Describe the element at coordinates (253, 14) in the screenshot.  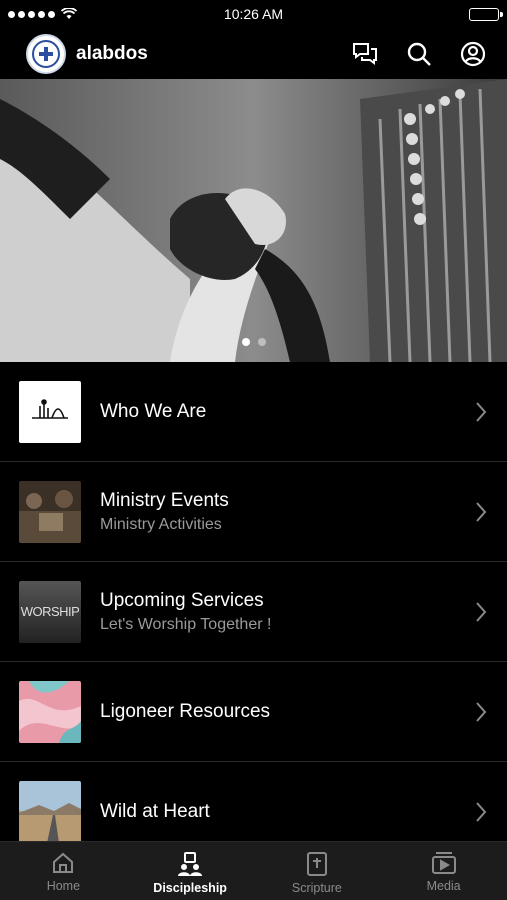
I see `status-bar: 10:26 AM` at that location.